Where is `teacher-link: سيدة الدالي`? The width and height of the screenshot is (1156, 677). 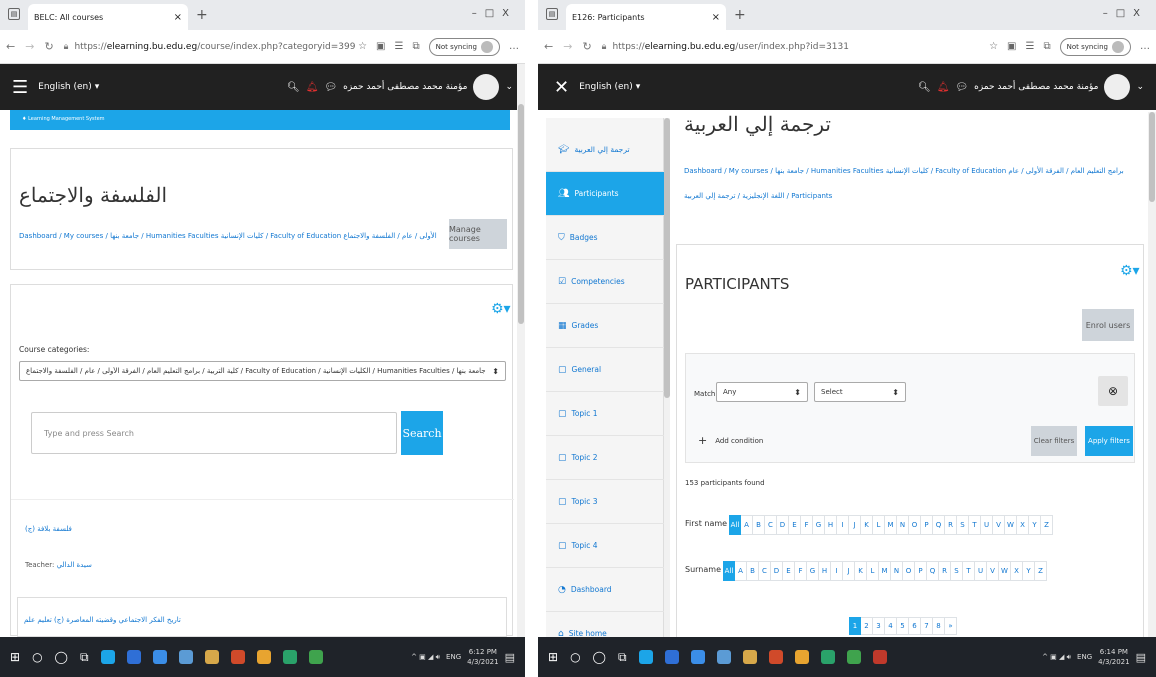
teacher-link: سيدة الدالي is located at coordinates (74, 565).